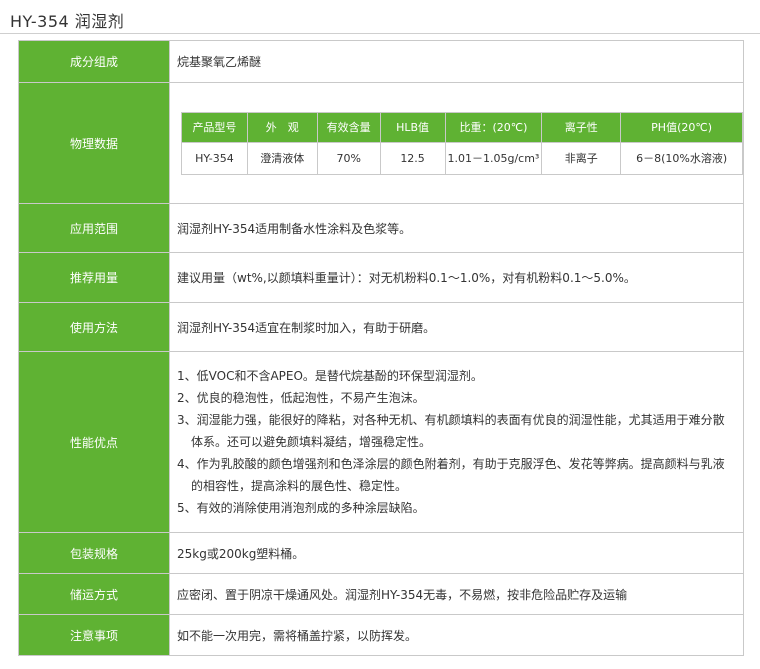 The height and width of the screenshot is (669, 760). What do you see at coordinates (214, 158) in the screenshot?
I see `cell: HY-354` at bounding box center [214, 158].